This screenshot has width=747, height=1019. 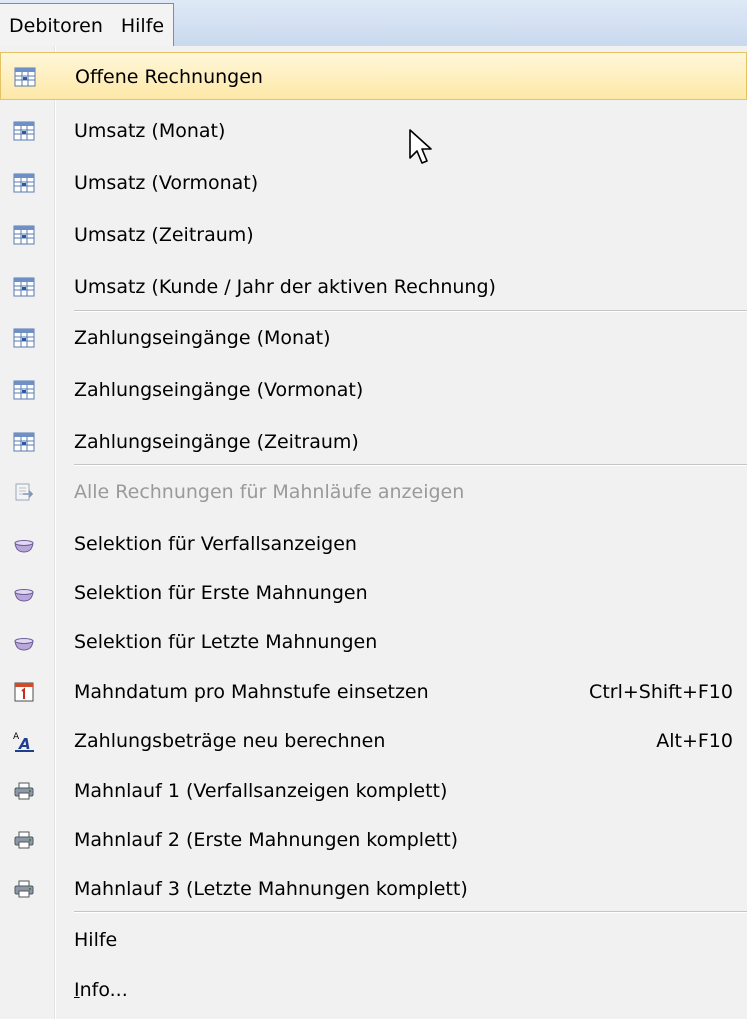 I want to click on menu-item-label: Zahlungsbeträge neu berechnen, so click(x=230, y=741).